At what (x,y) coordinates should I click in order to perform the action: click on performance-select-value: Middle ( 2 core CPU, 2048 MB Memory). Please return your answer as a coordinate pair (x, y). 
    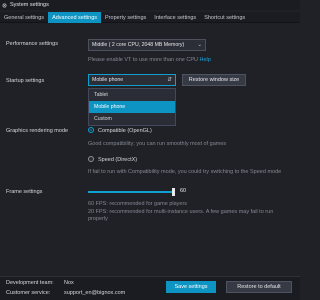
    Looking at the image, I should click on (138, 45).